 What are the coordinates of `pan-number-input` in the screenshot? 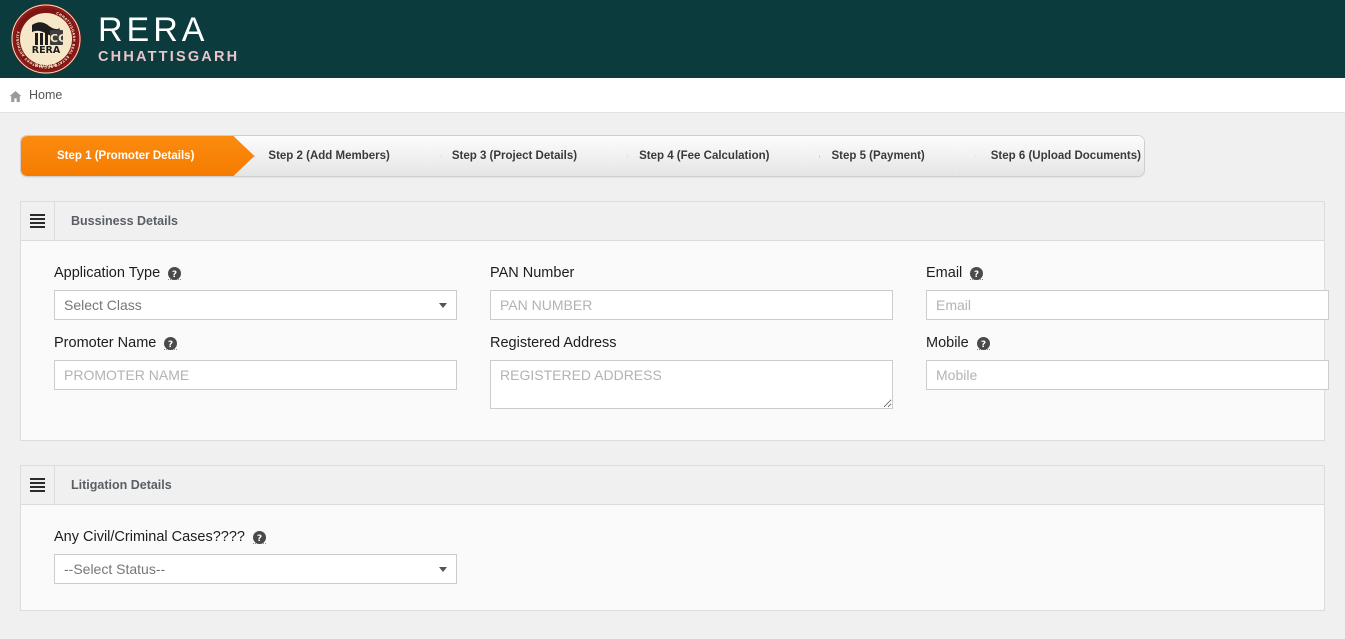 It's located at (691, 305).